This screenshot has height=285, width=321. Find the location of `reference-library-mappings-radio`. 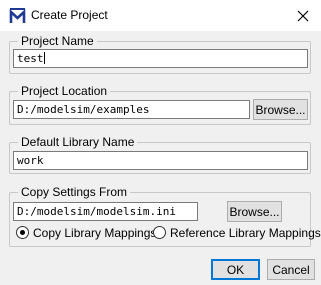

reference-library-mappings-radio is located at coordinates (159, 232).